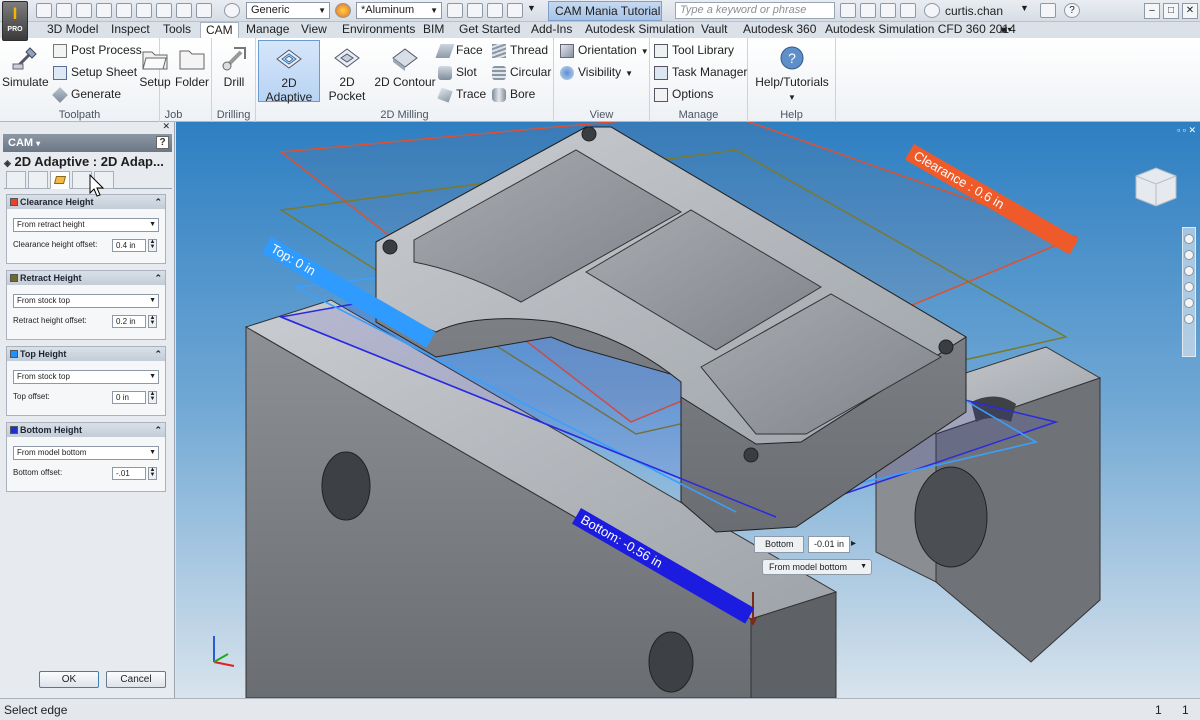 The image size is (1200, 720). I want to click on material-icon, so click(204, 10).